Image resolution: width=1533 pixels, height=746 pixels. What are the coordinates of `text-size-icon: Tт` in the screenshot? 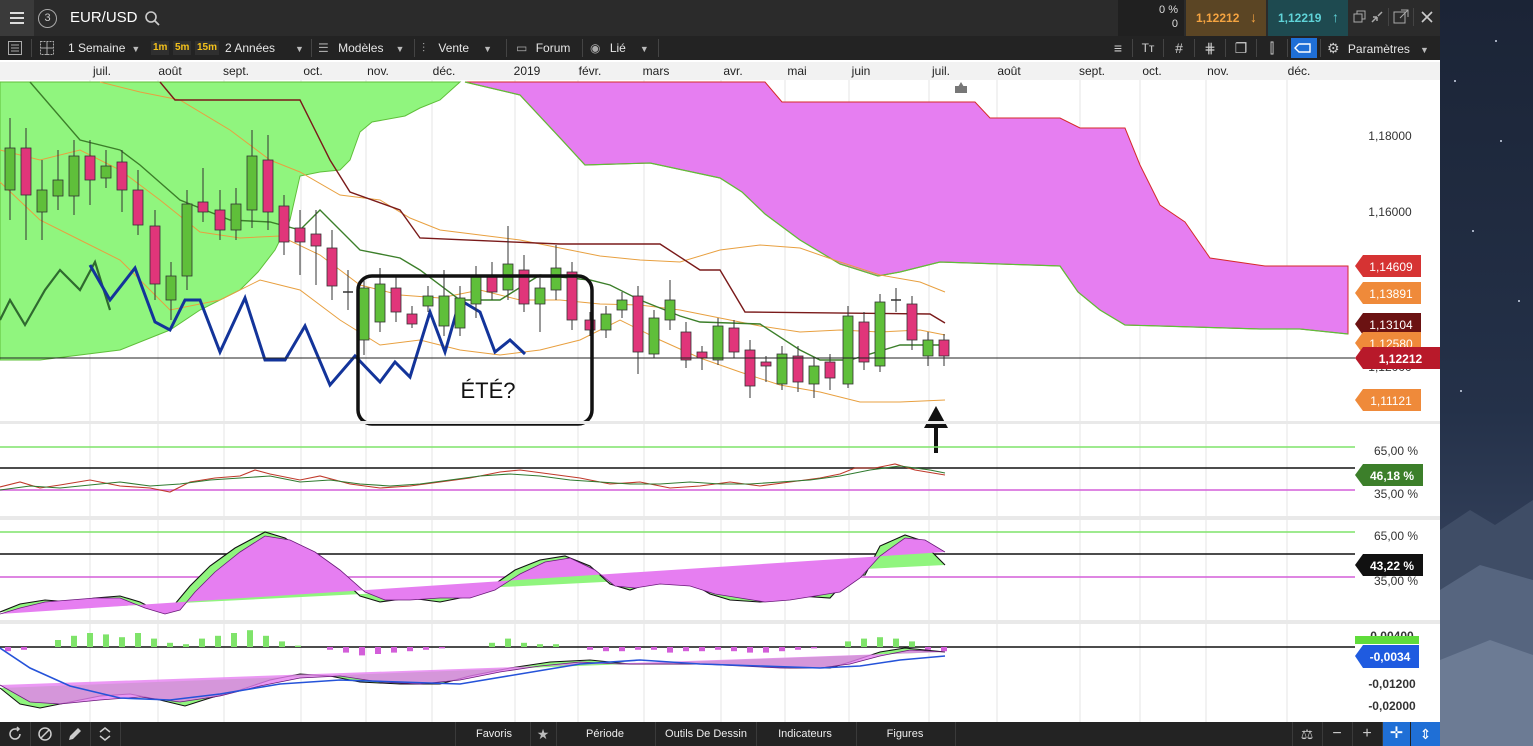 It's located at (1148, 48).